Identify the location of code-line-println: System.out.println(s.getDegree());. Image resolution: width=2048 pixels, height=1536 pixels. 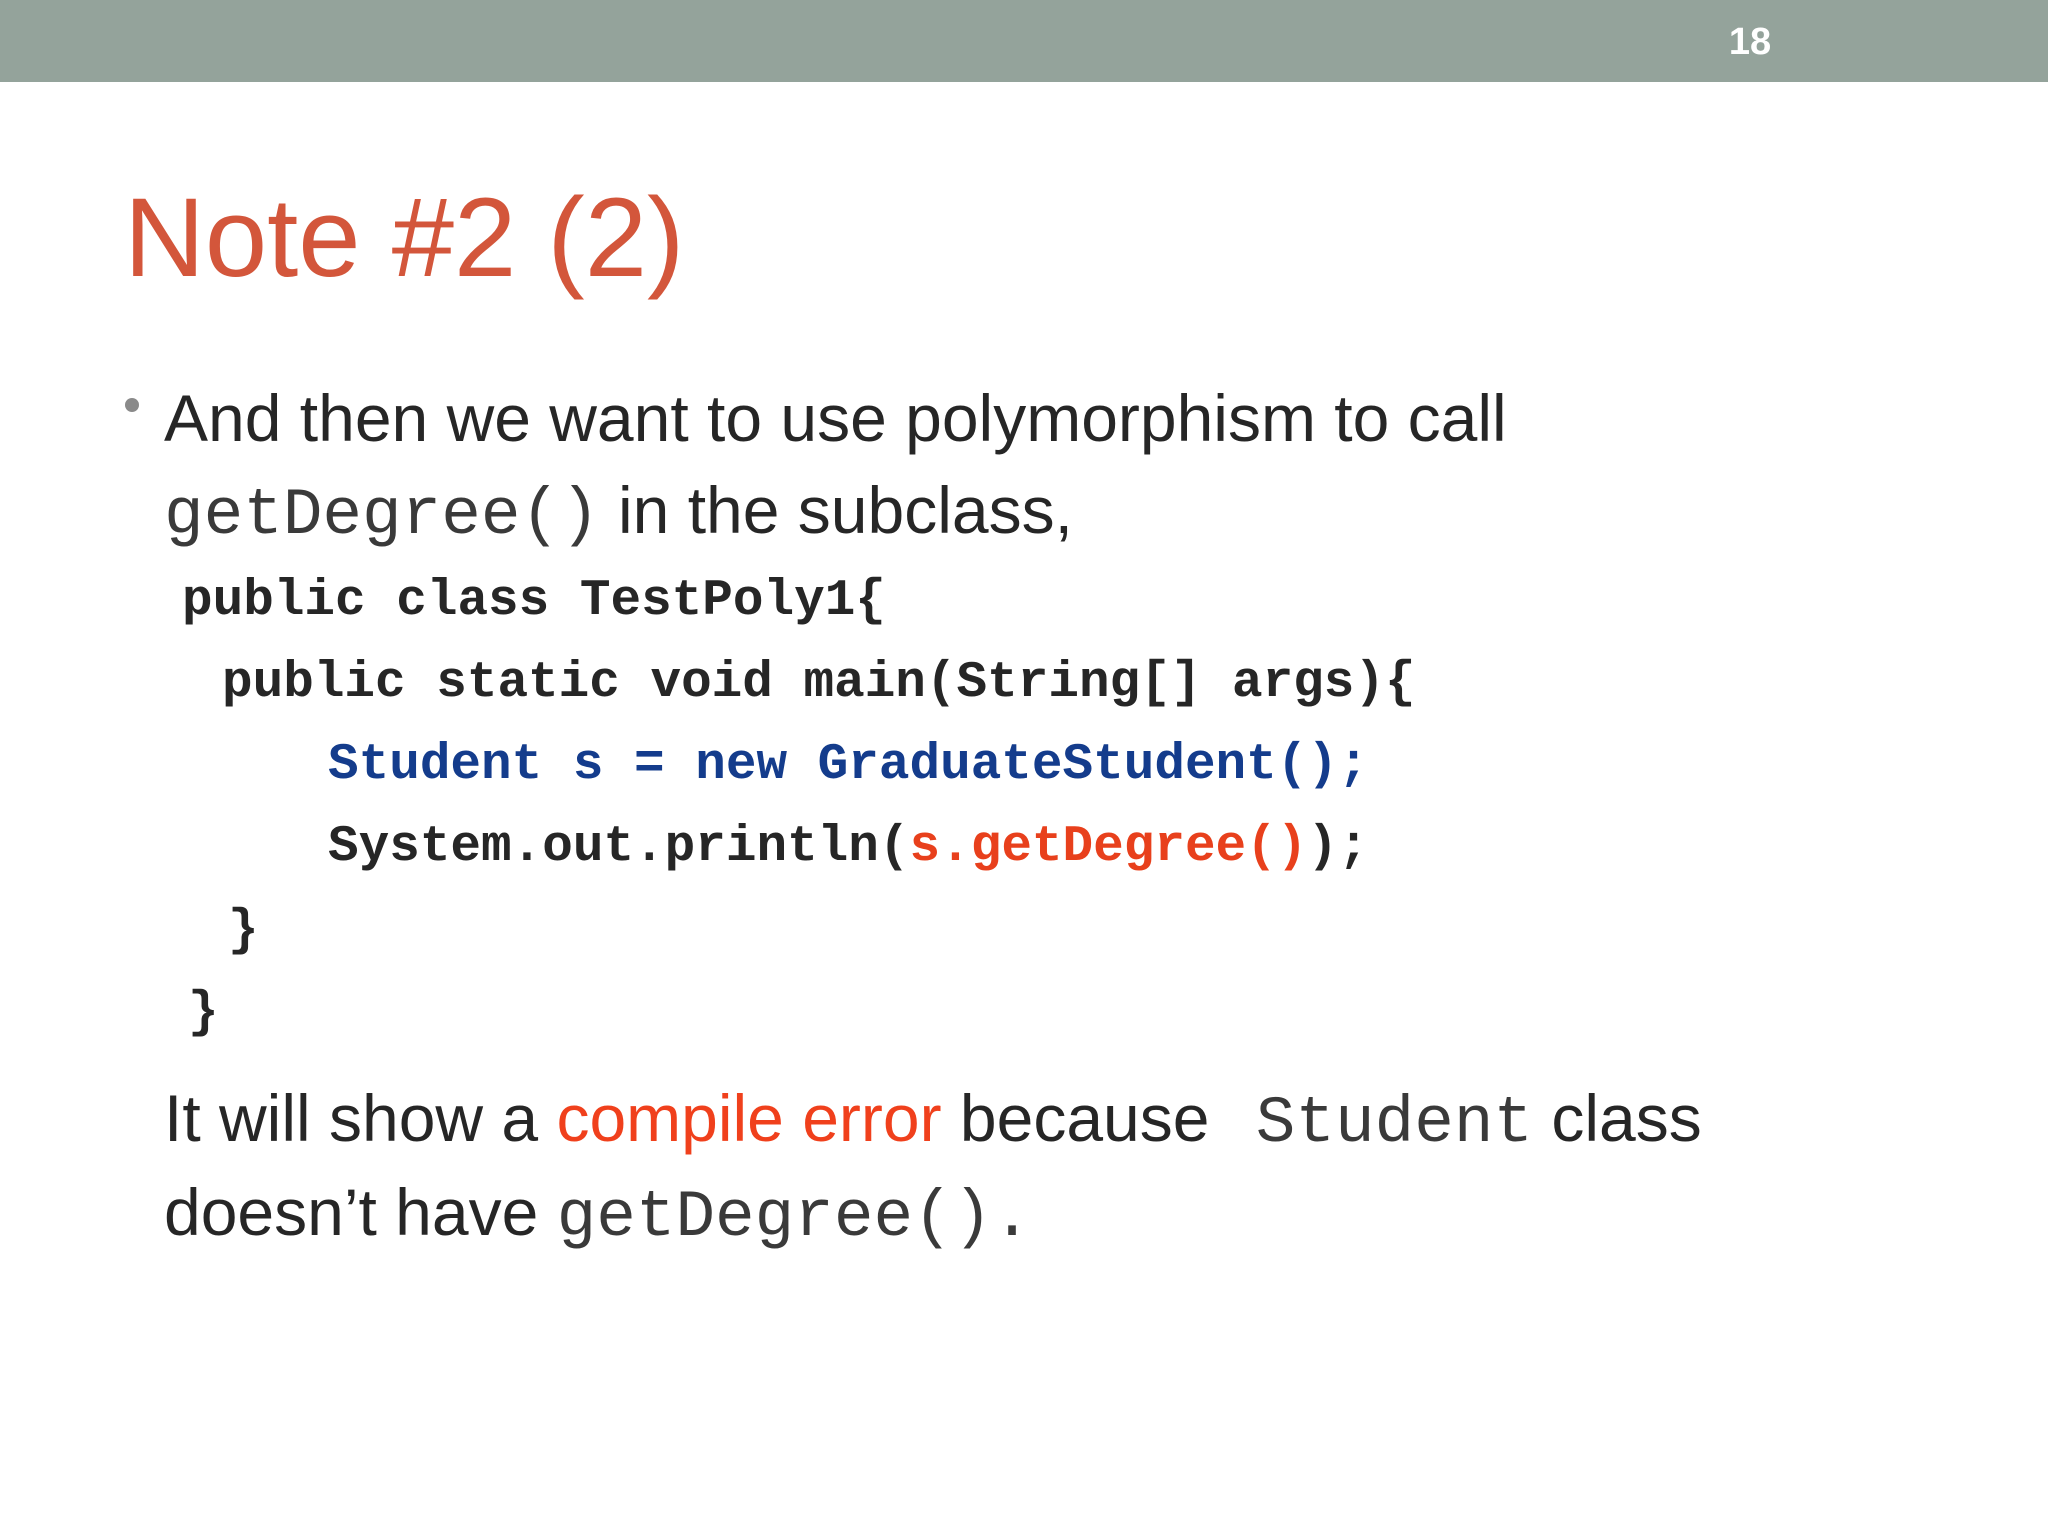
(848, 848).